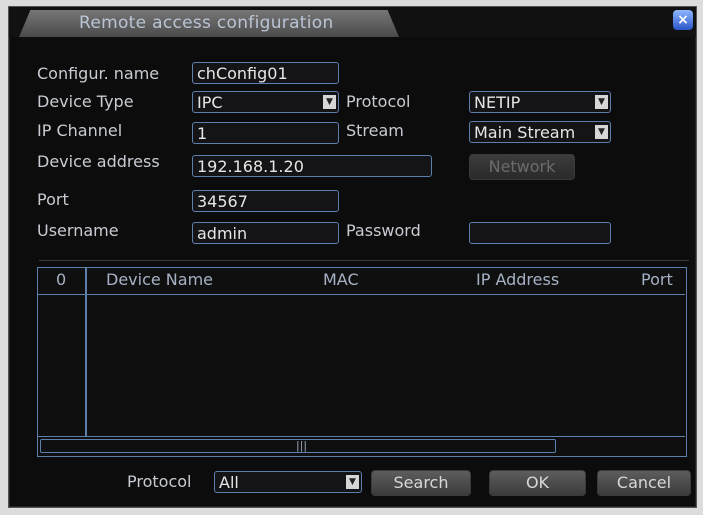 This screenshot has width=703, height=515. What do you see at coordinates (302, 445) in the screenshot?
I see `grip-icon: |||` at bounding box center [302, 445].